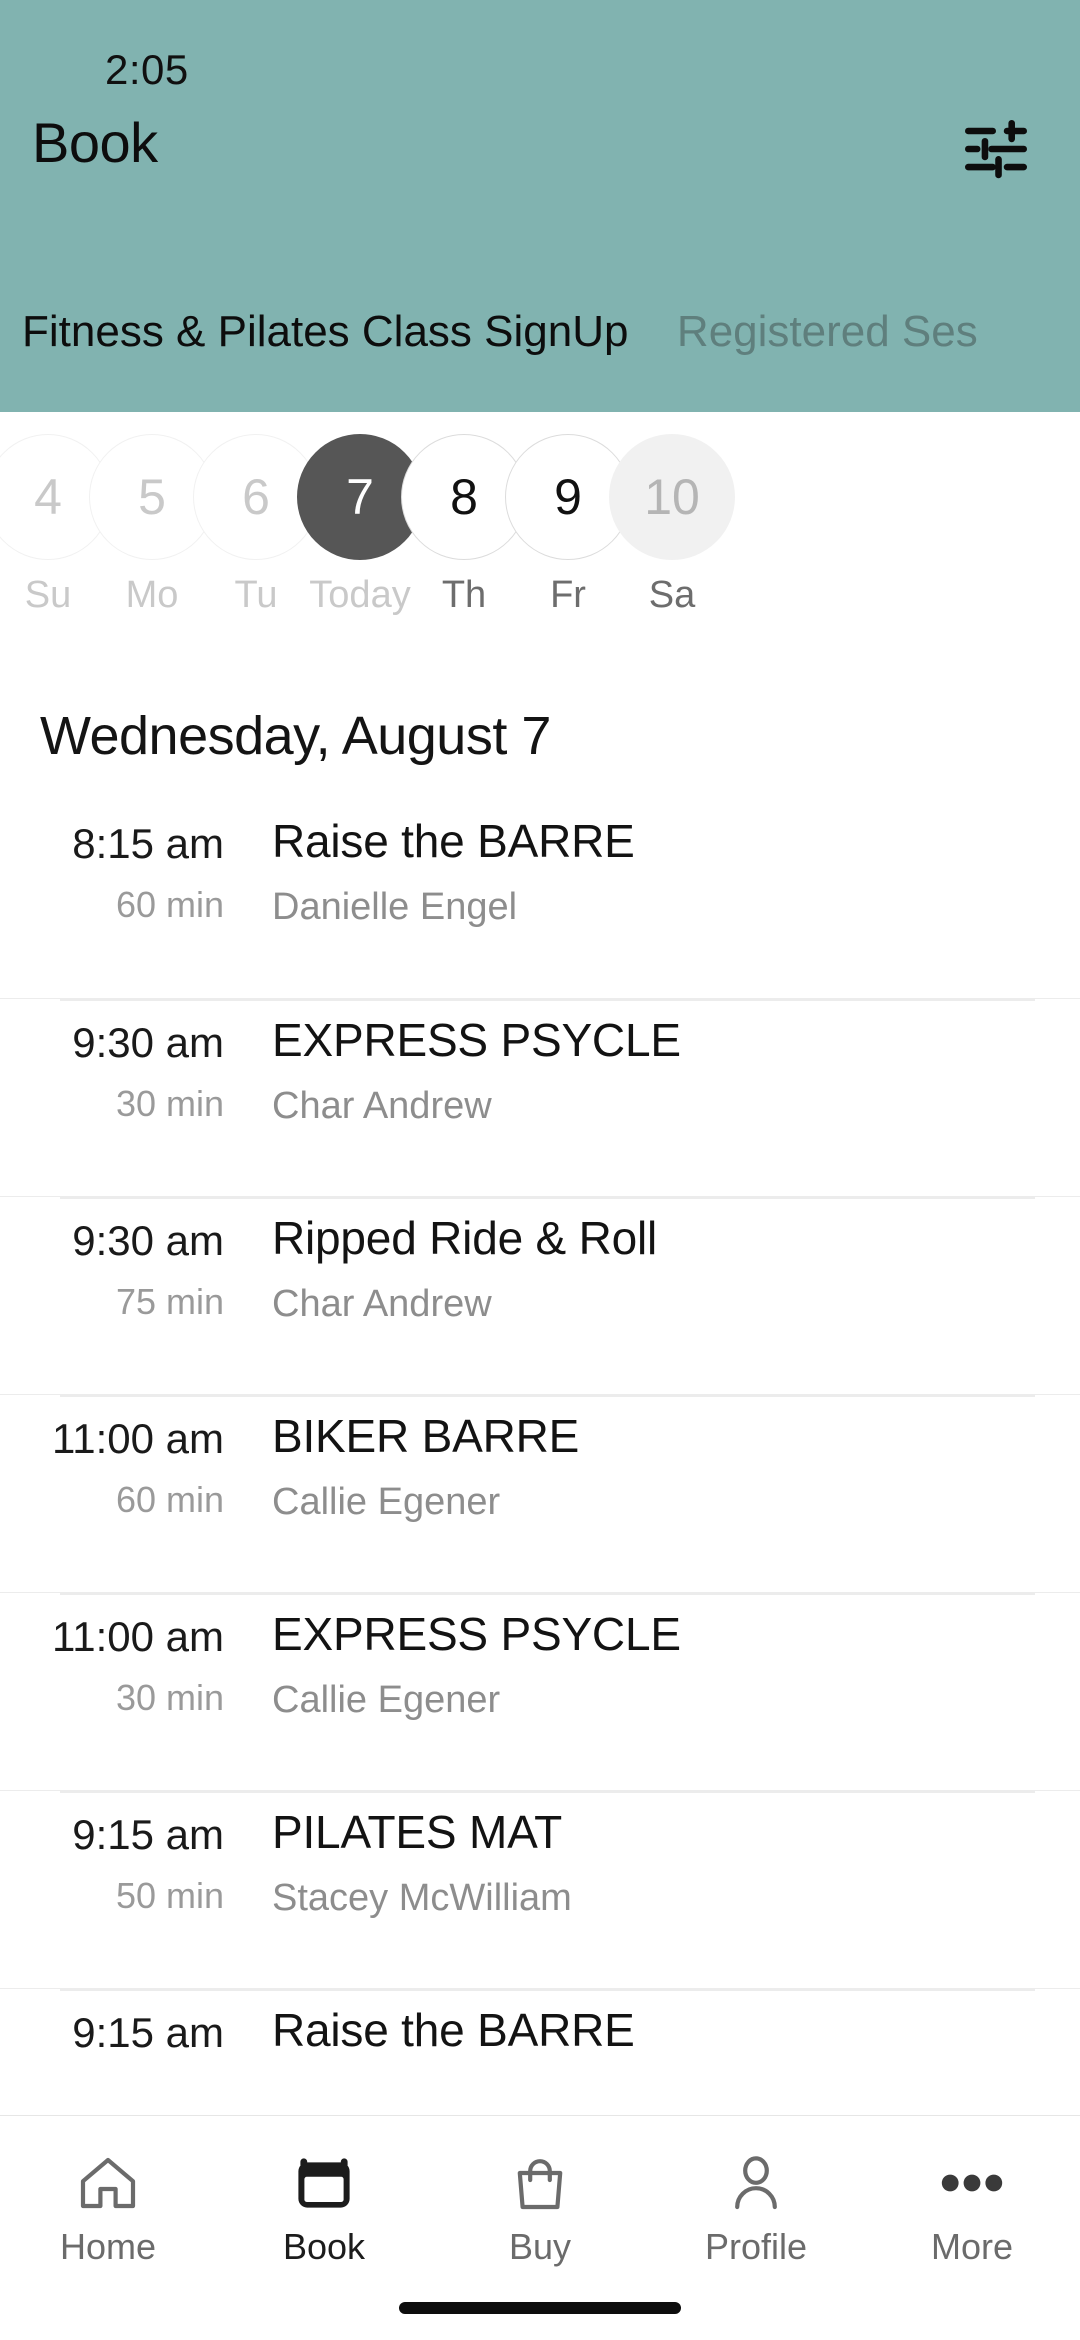 The width and height of the screenshot is (1080, 2340). I want to click on class-info-column: Raise the BARRE, so click(652, 2032).